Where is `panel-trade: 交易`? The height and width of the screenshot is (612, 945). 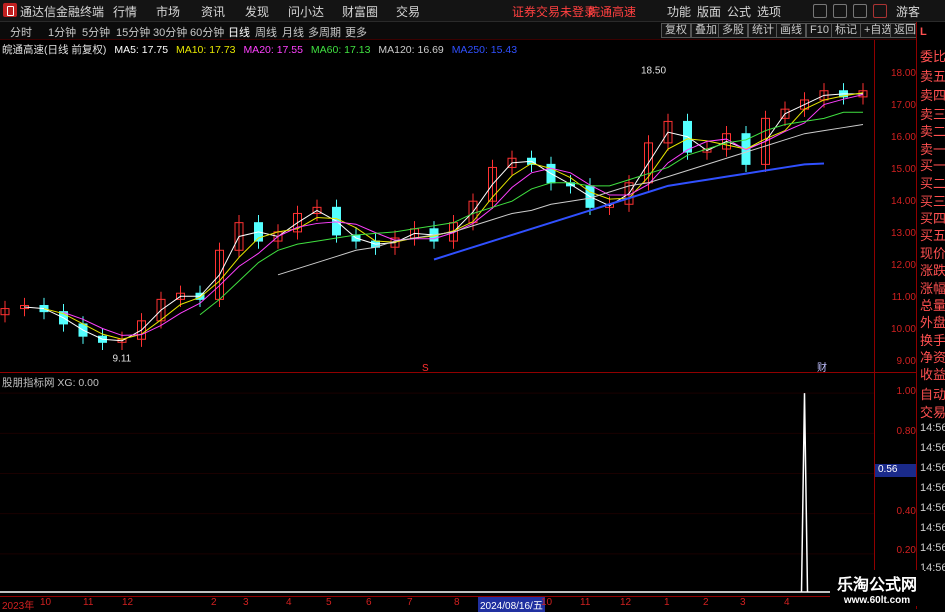
panel-trade: 交易 is located at coordinates (932, 411).